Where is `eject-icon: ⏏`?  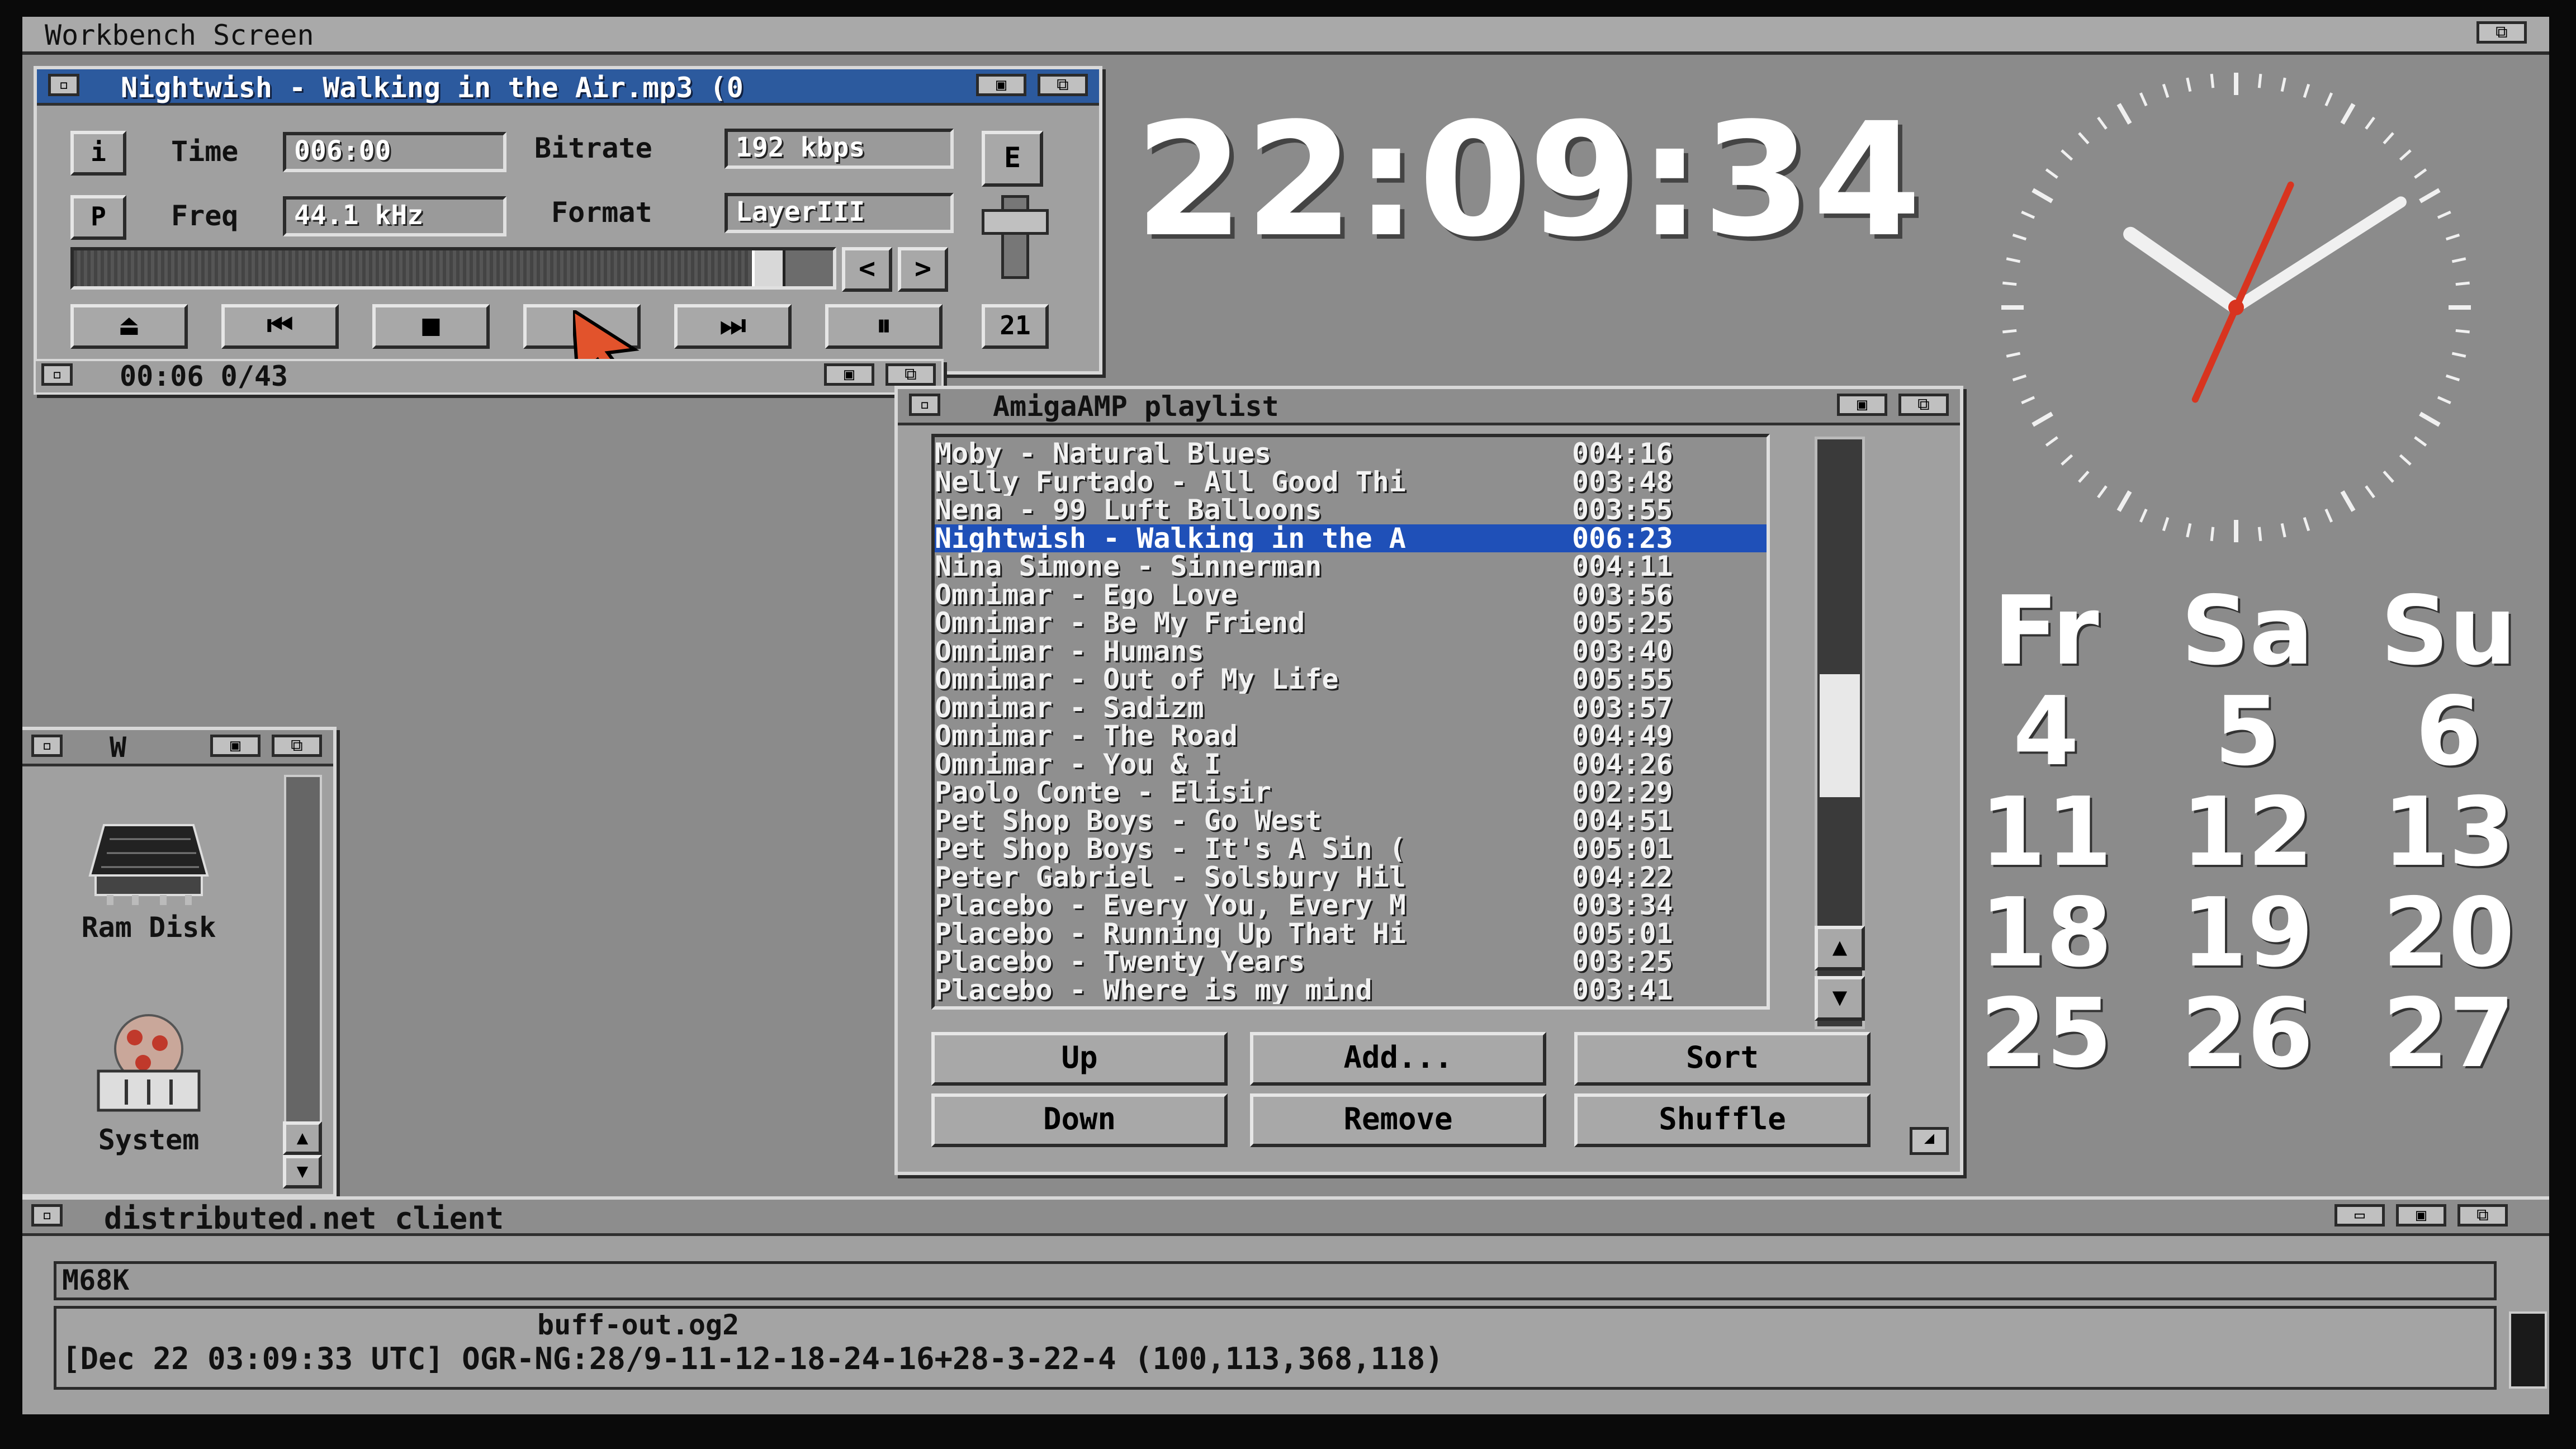
eject-icon: ⏏ is located at coordinates (129, 325).